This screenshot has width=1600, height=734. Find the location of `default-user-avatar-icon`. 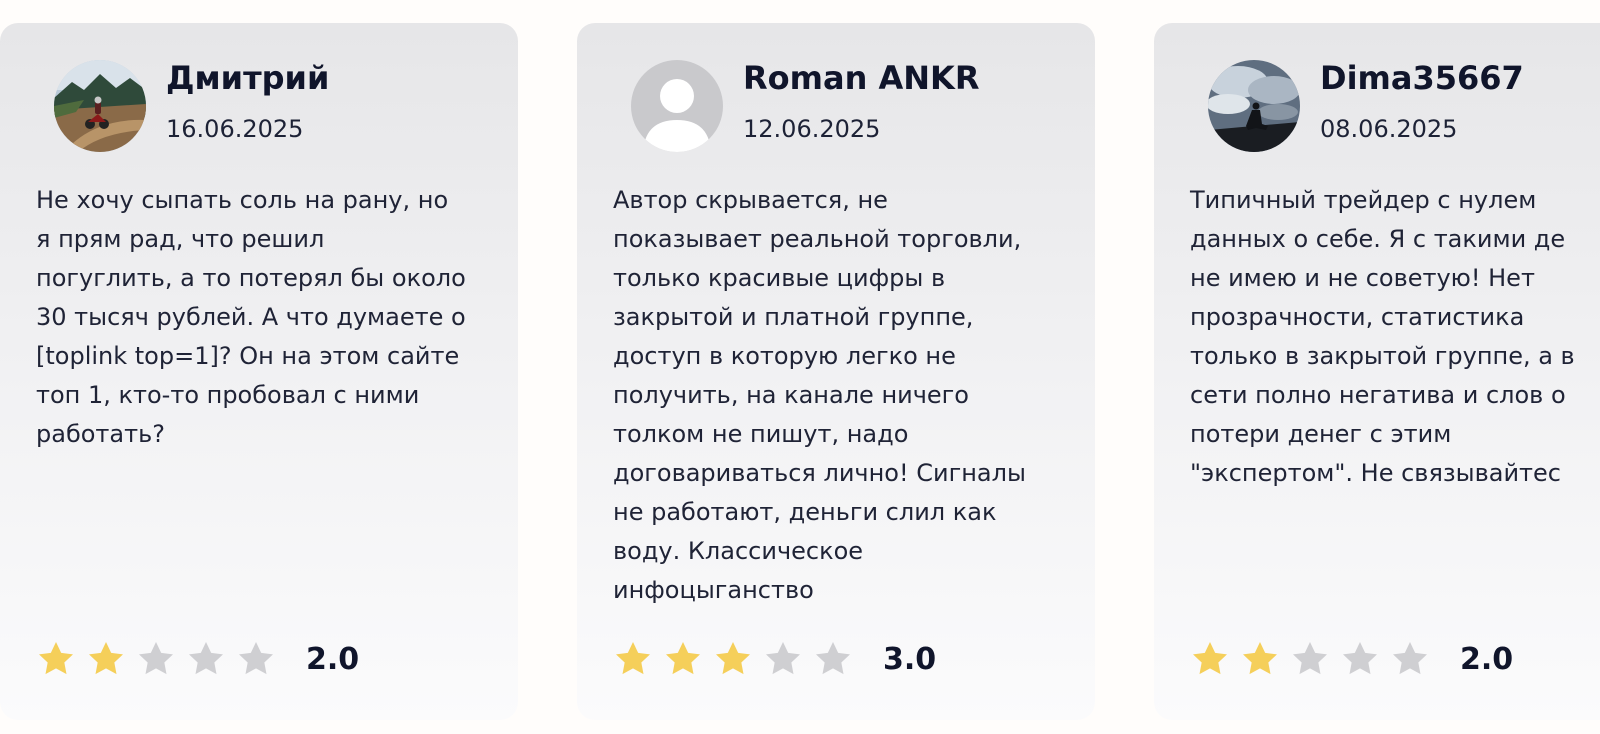

default-user-avatar-icon is located at coordinates (677, 106).